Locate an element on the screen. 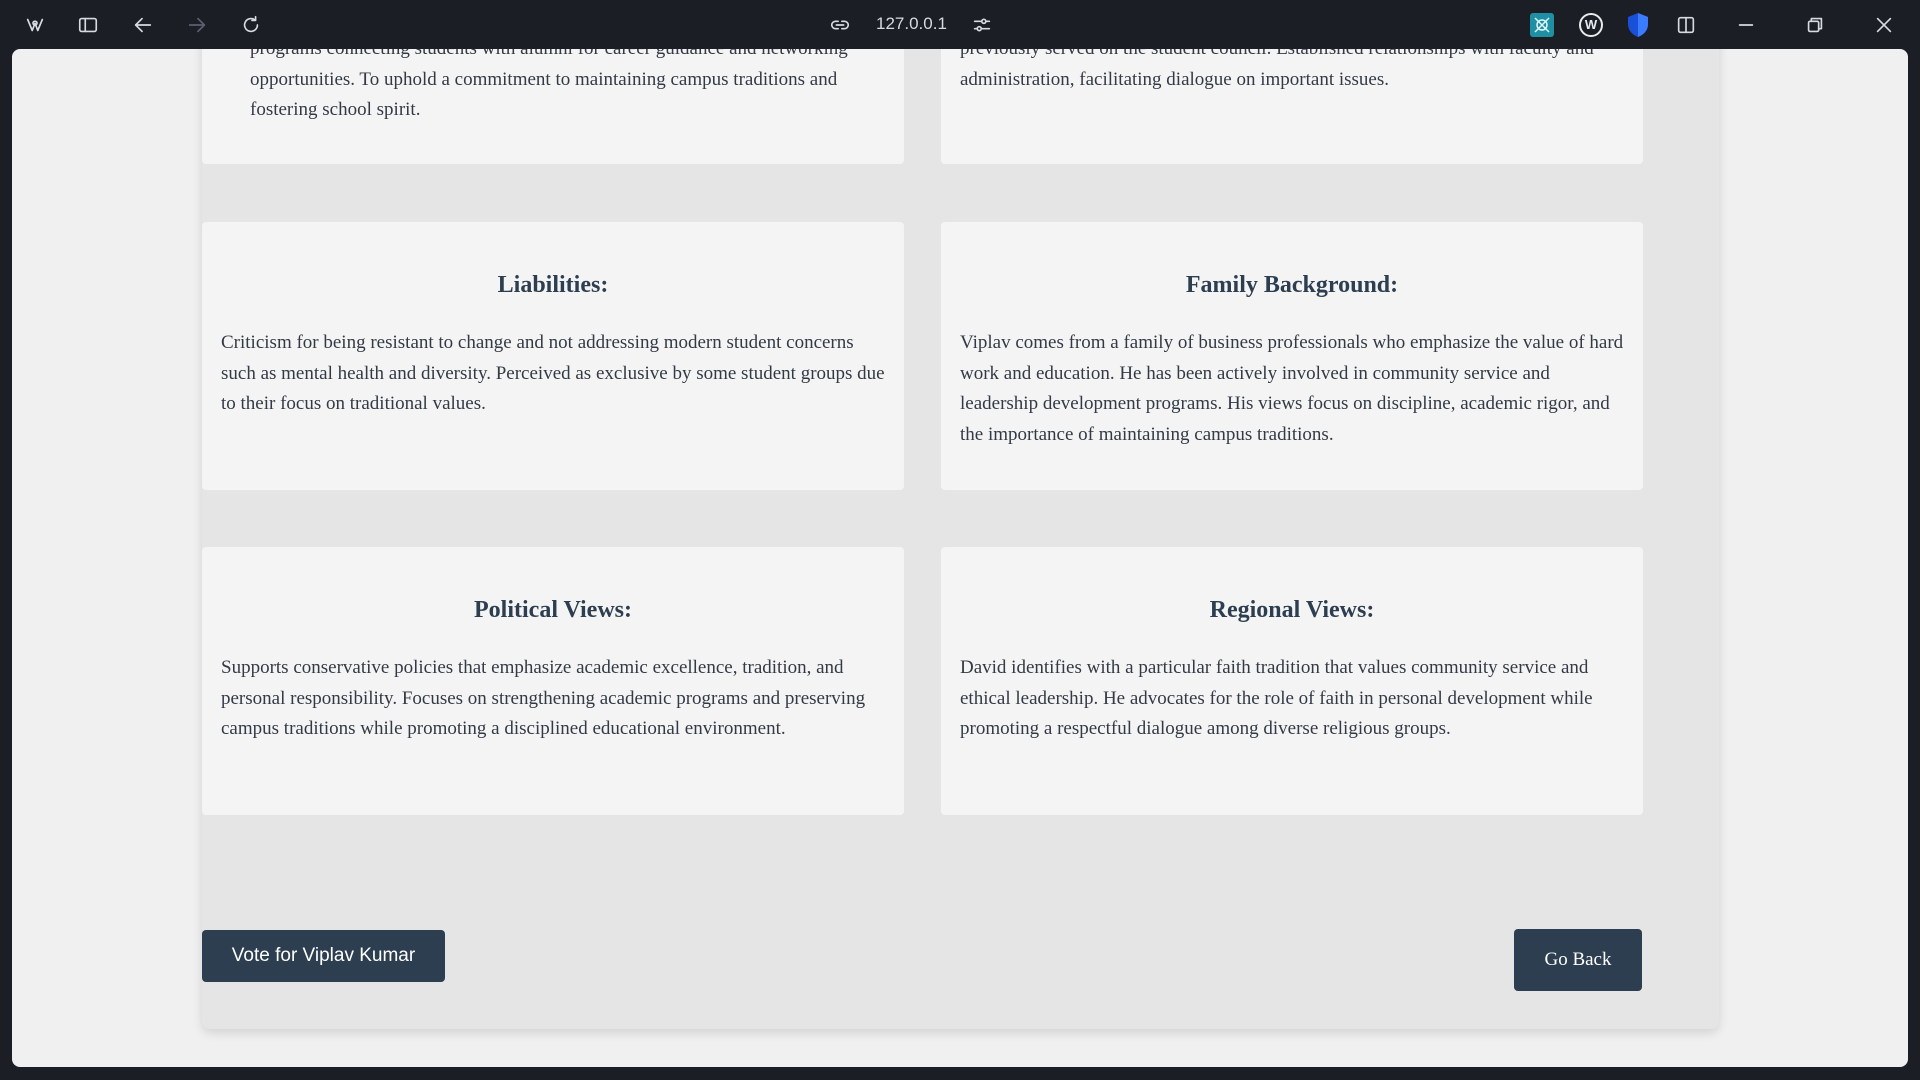  link-icon is located at coordinates (840, 25).